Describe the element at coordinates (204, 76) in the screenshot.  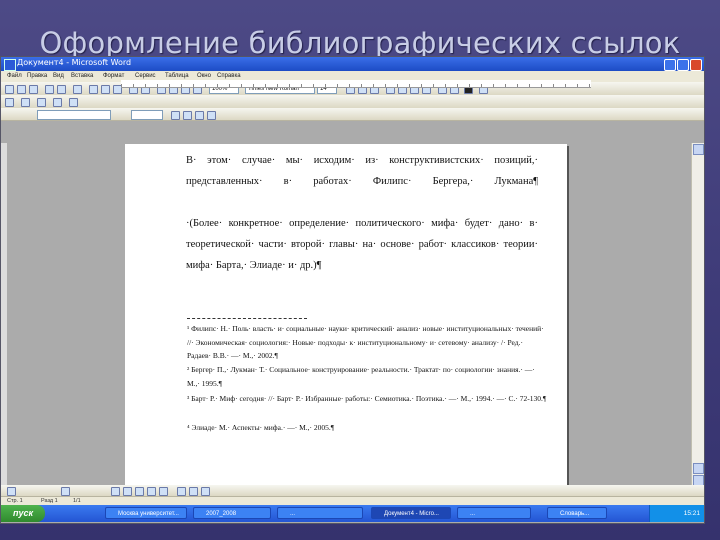
I see `menu-window: Окно` at that location.